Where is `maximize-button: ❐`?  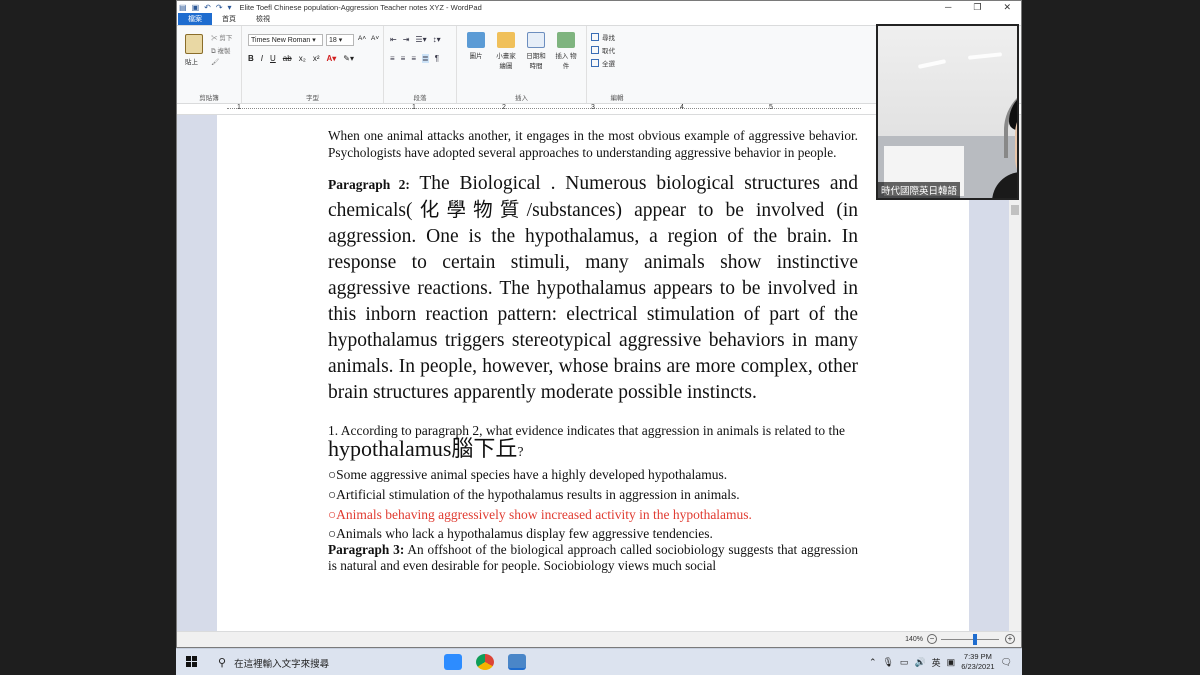
maximize-button: ❐ is located at coordinates (977, 7).